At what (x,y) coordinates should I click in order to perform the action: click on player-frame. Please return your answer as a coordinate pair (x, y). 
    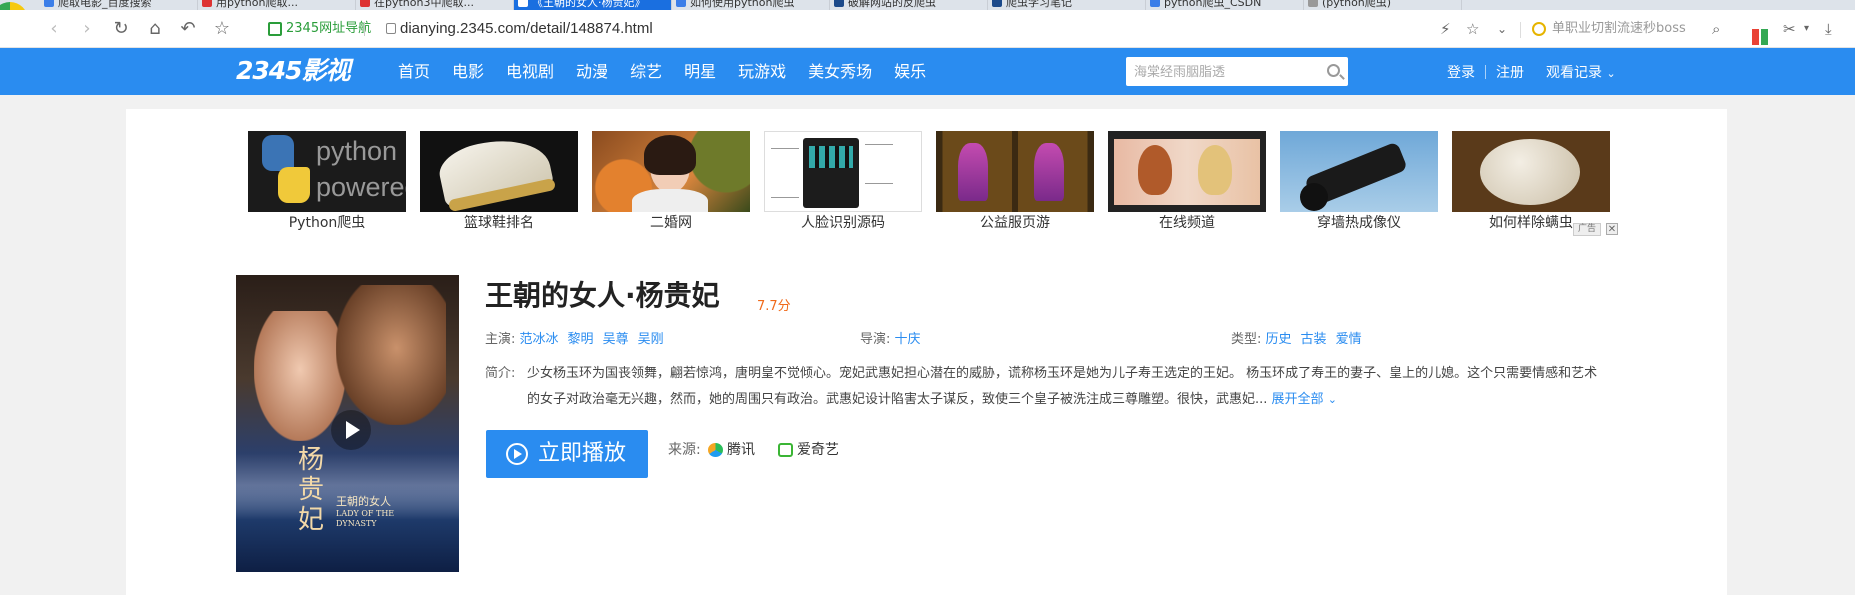
    Looking at the image, I should click on (1187, 172).